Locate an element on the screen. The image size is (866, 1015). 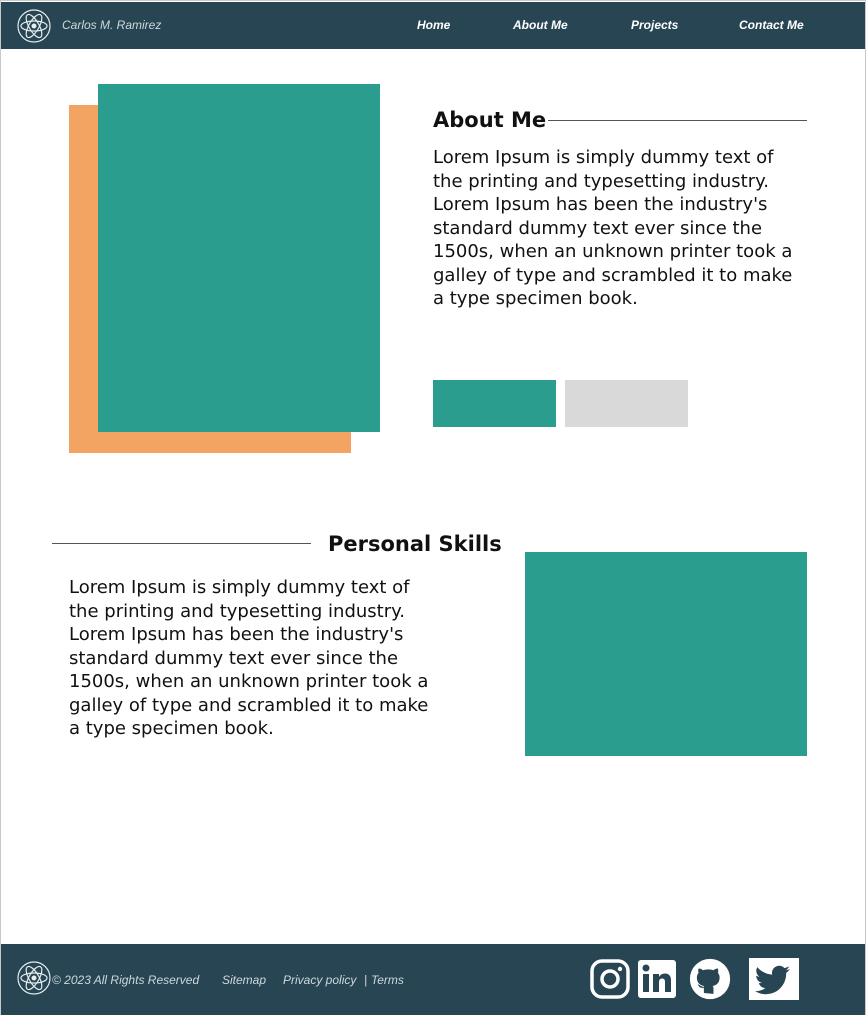
about-title-rule is located at coordinates (677, 120).